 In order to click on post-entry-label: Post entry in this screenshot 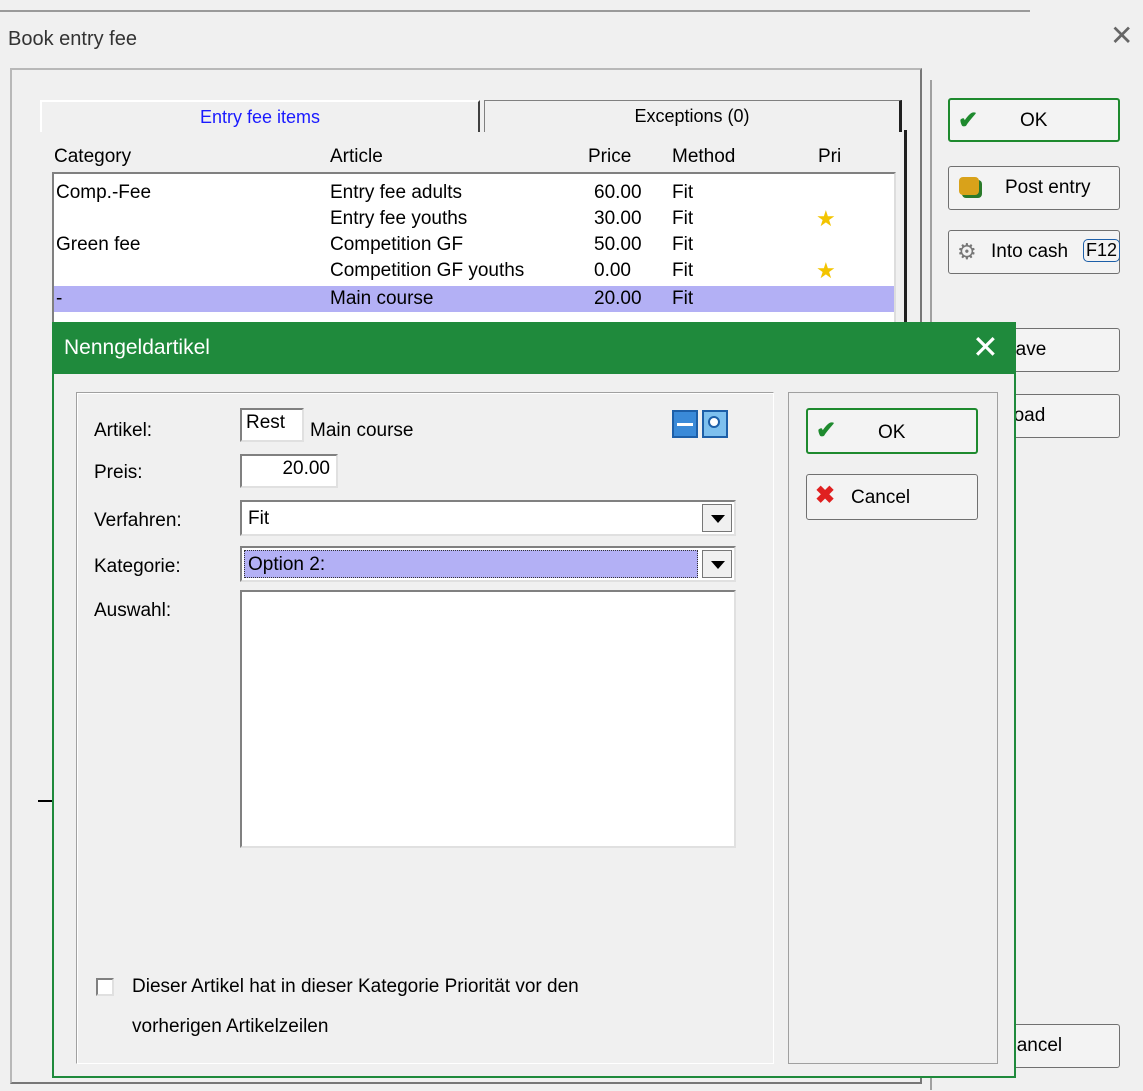, I will do `click(1048, 187)`.